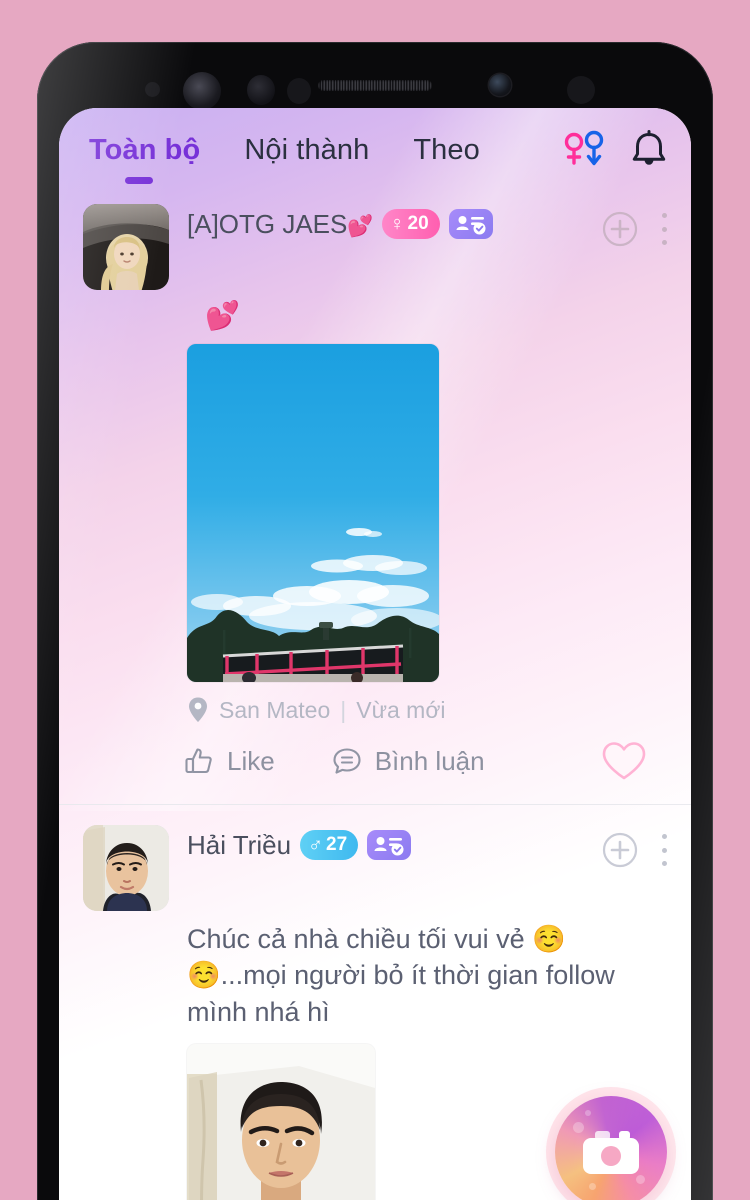  I want to click on camera-icon, so click(611, 1152).